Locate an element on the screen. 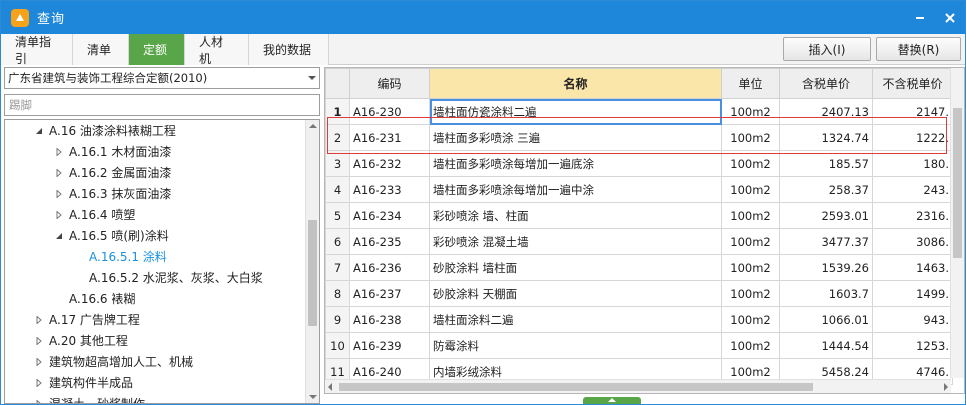 This screenshot has width=966, height=405. tab-my-data: 我的数据 is located at coordinates (289, 49).